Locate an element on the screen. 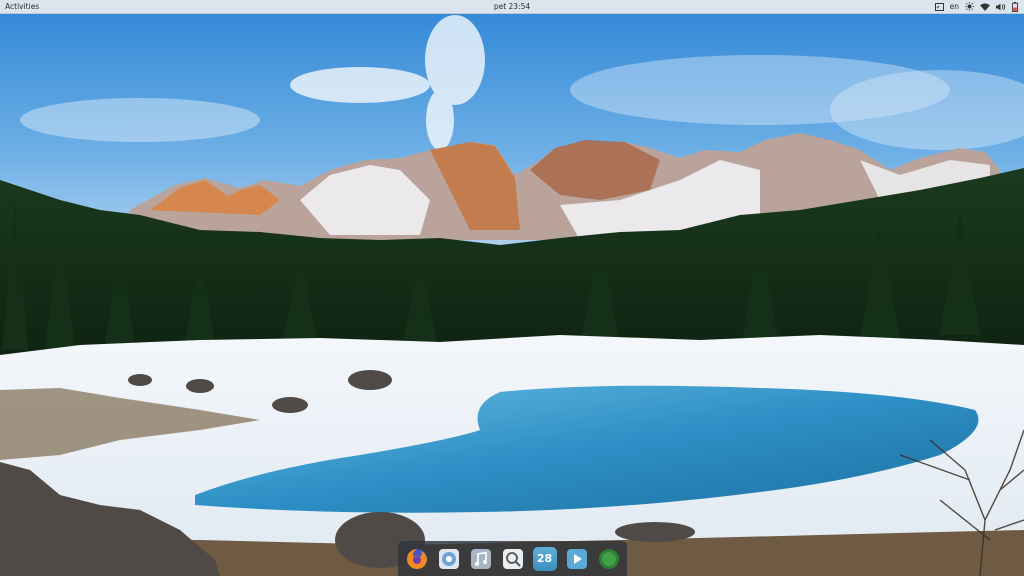 The width and height of the screenshot is (1024, 576). dock-app-firefox is located at coordinates (417, 559).